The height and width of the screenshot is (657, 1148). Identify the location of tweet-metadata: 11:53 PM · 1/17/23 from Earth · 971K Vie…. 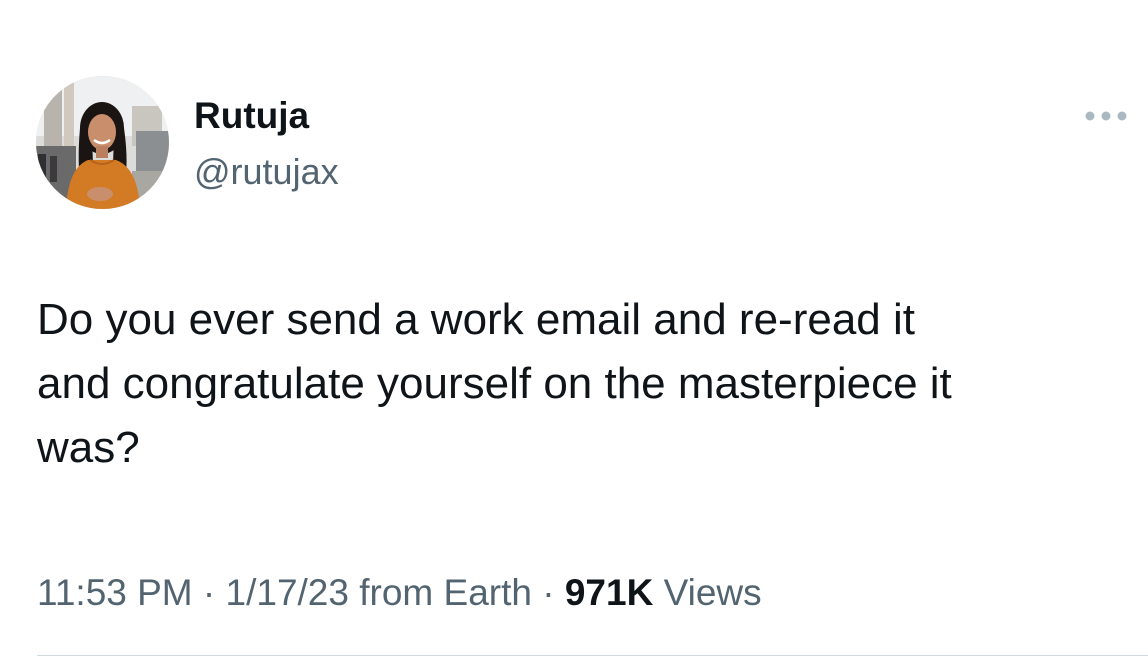
(399, 593).